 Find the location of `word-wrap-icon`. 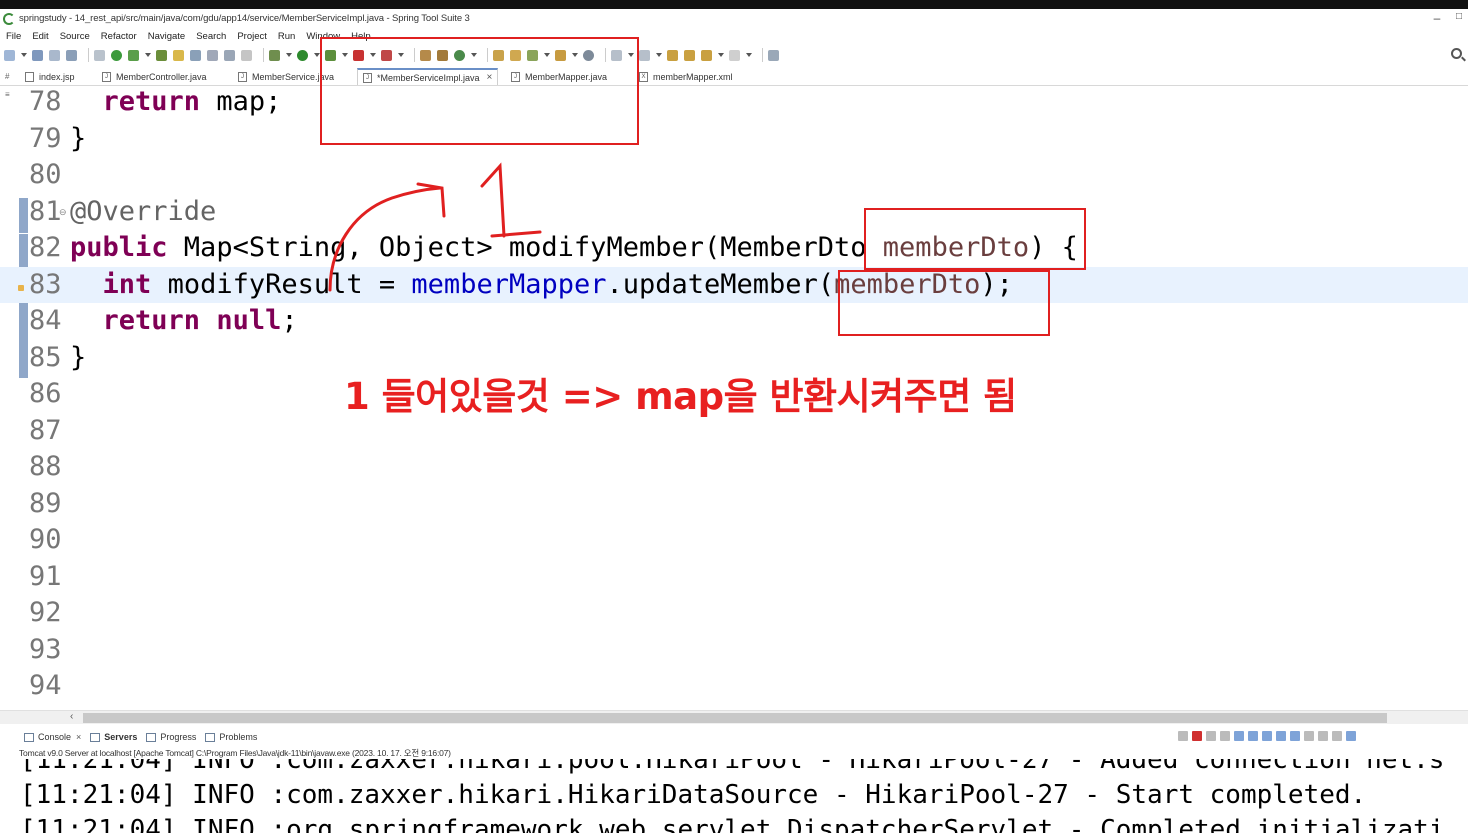

word-wrap-icon is located at coordinates (1267, 736).